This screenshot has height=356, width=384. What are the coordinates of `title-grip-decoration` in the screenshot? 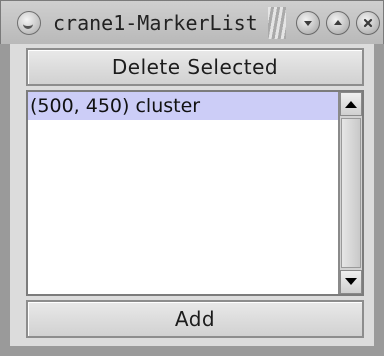 It's located at (276, 22).